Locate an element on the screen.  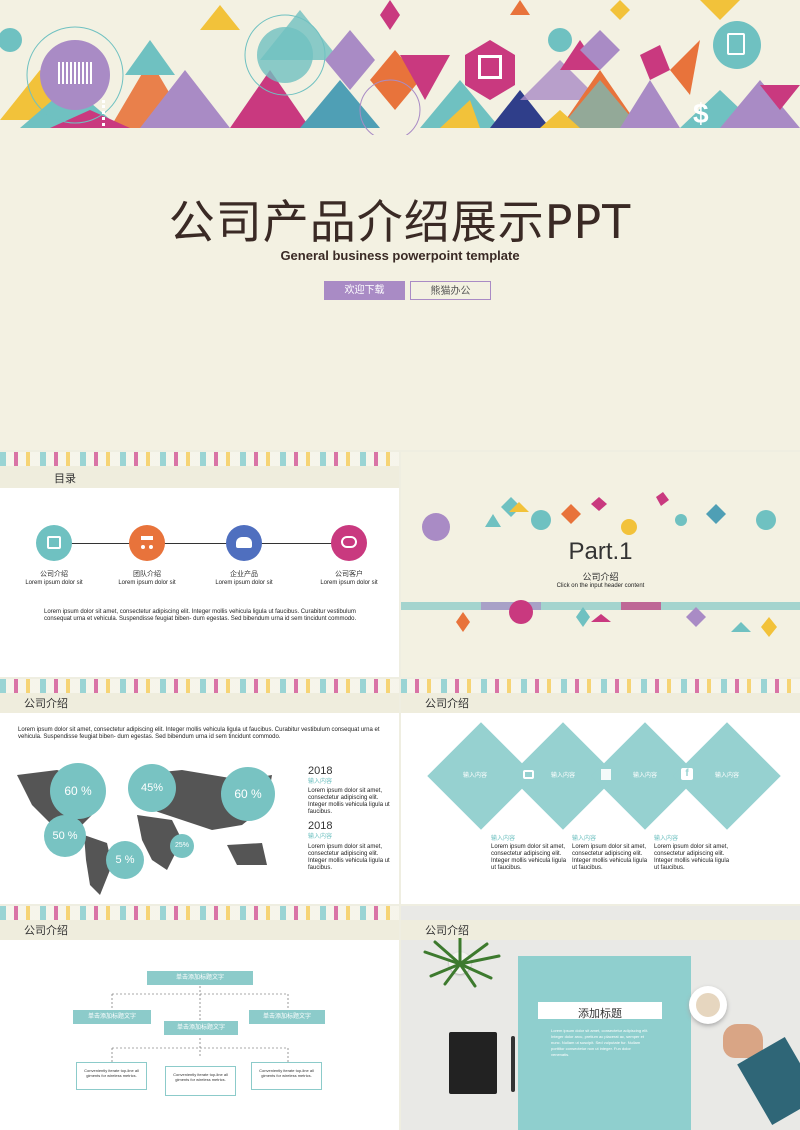
org-chart-icon is located at coordinates (147, 542).